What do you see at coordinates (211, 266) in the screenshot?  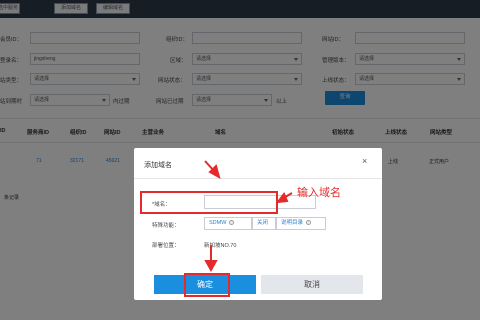 I see `arrow-to-confirm-head` at bounding box center [211, 266].